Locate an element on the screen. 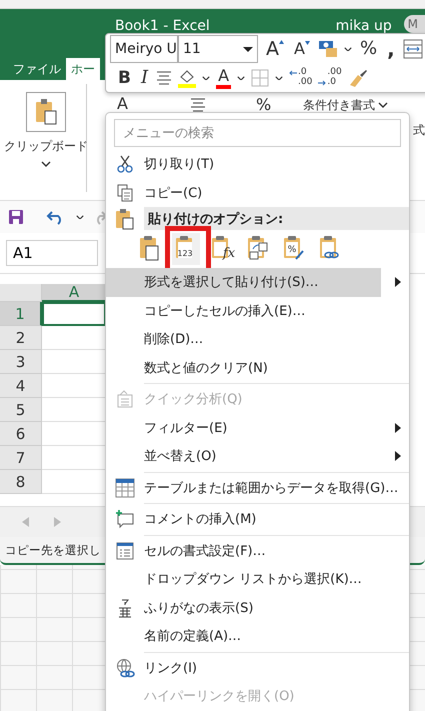 The image size is (425, 711). name-box: A1 is located at coordinates (52, 253).